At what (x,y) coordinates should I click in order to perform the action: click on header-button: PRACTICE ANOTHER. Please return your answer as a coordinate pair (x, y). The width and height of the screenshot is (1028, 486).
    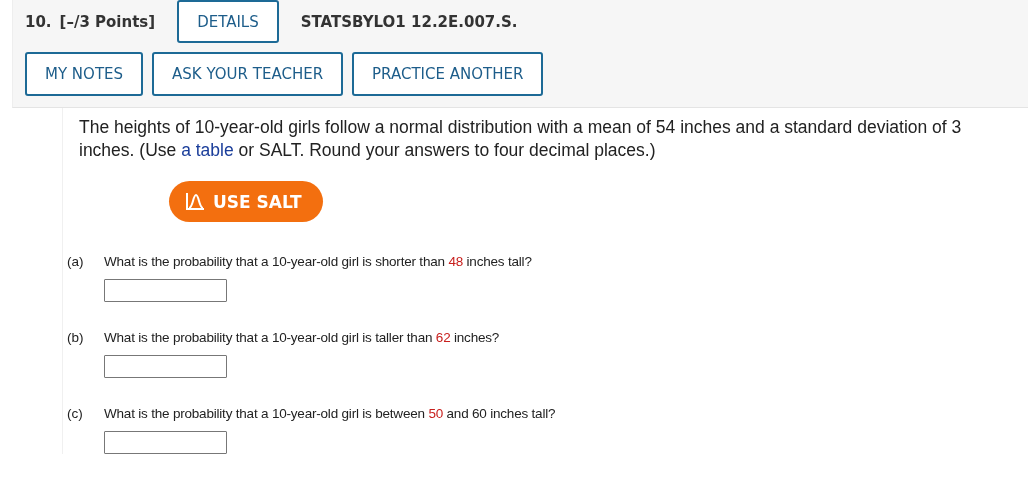
    Looking at the image, I should click on (448, 74).